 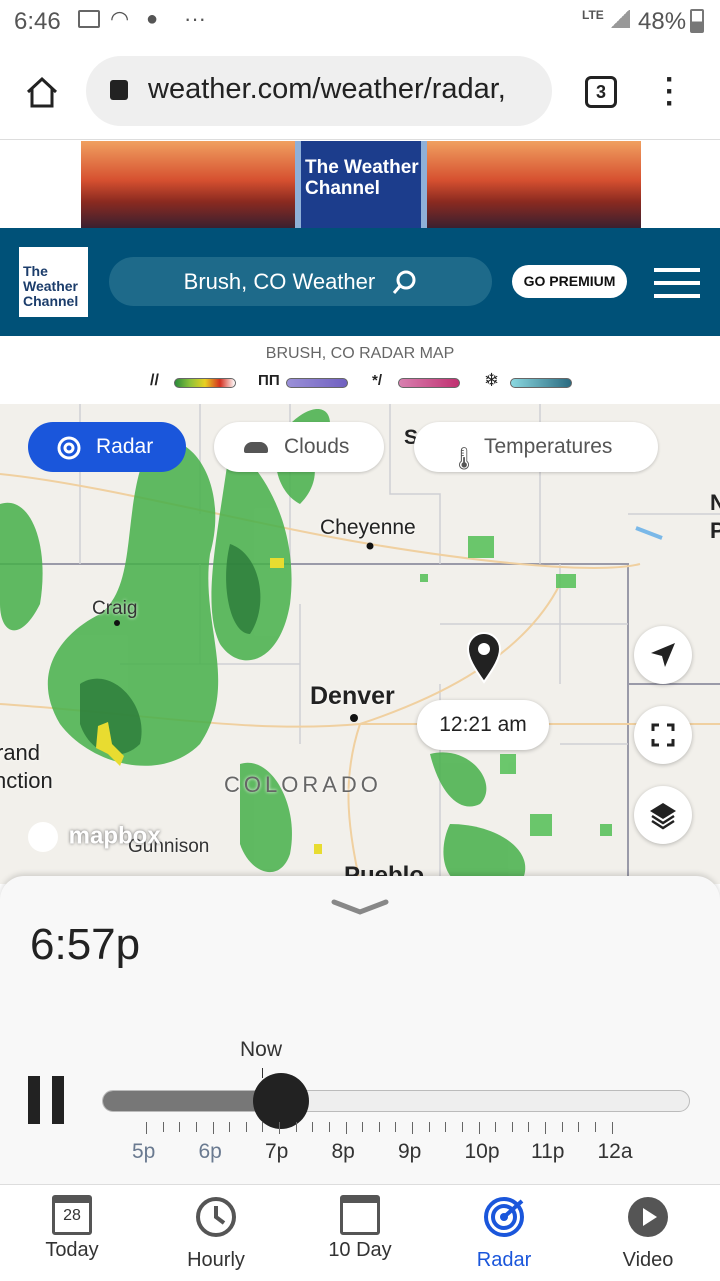 I want to click on current-frame-time: 6:57p, so click(x=85, y=944).